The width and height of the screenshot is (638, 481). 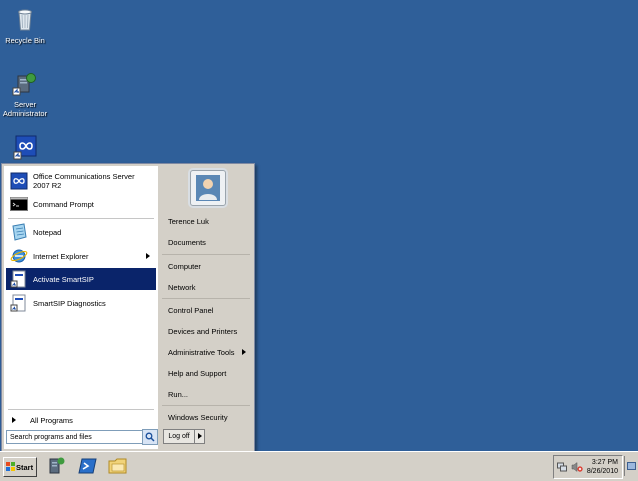 I want to click on taskbar: Start 3:27 PM 8/26/2010, so click(x=319, y=466).